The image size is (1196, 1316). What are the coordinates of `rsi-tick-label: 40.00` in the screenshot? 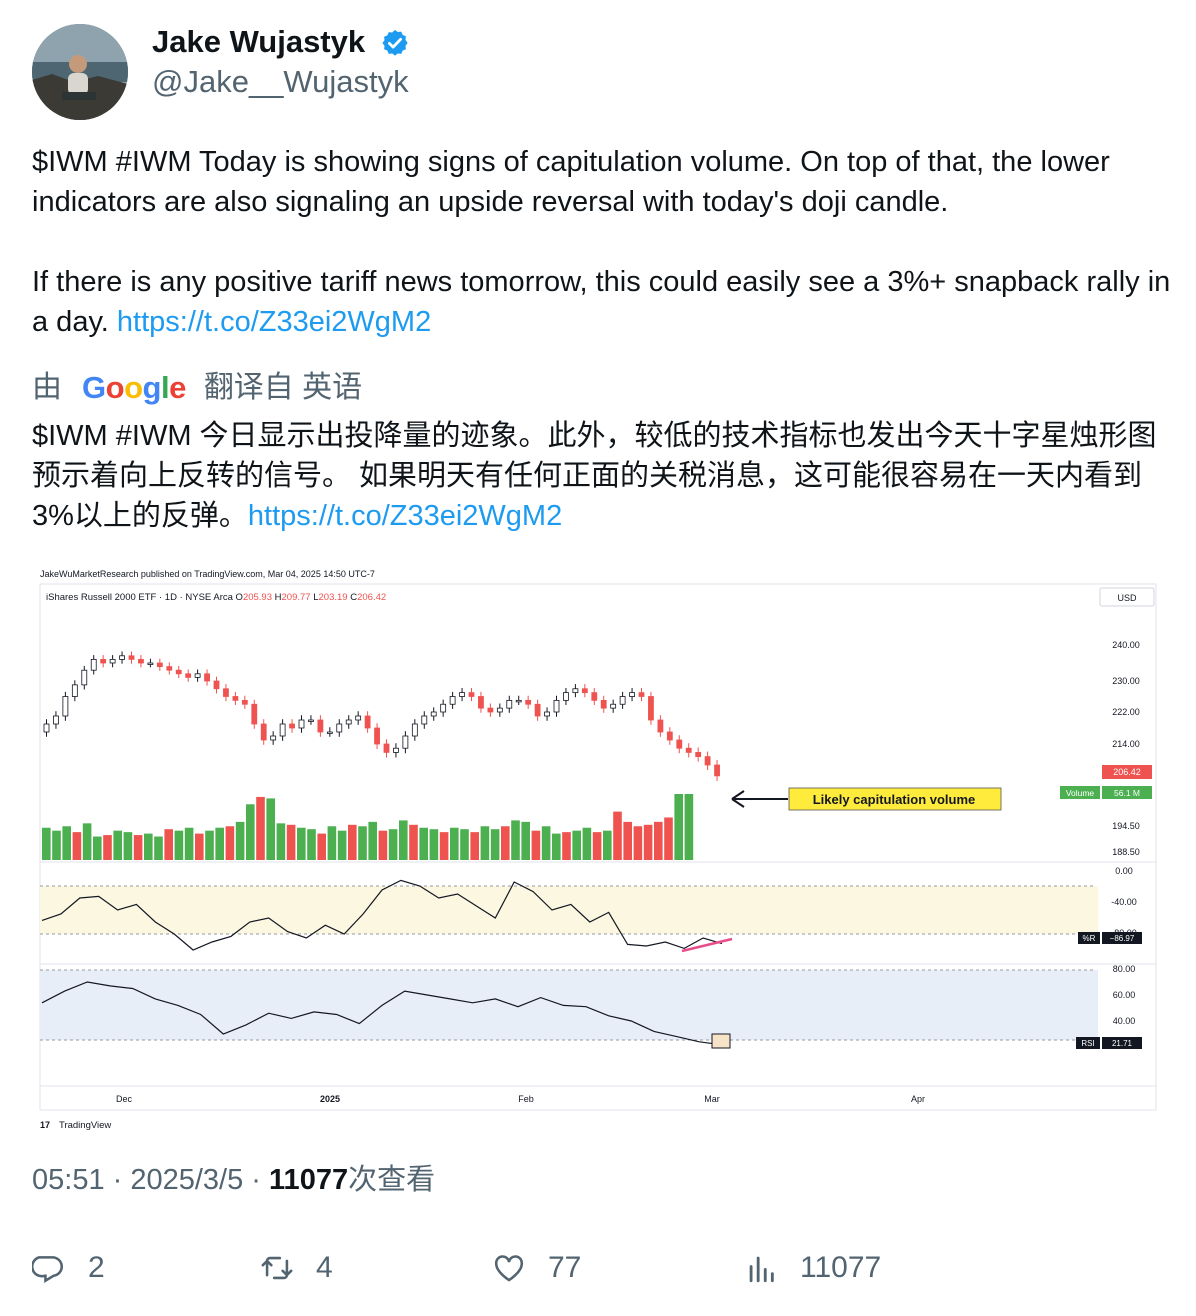 It's located at (1124, 1021).